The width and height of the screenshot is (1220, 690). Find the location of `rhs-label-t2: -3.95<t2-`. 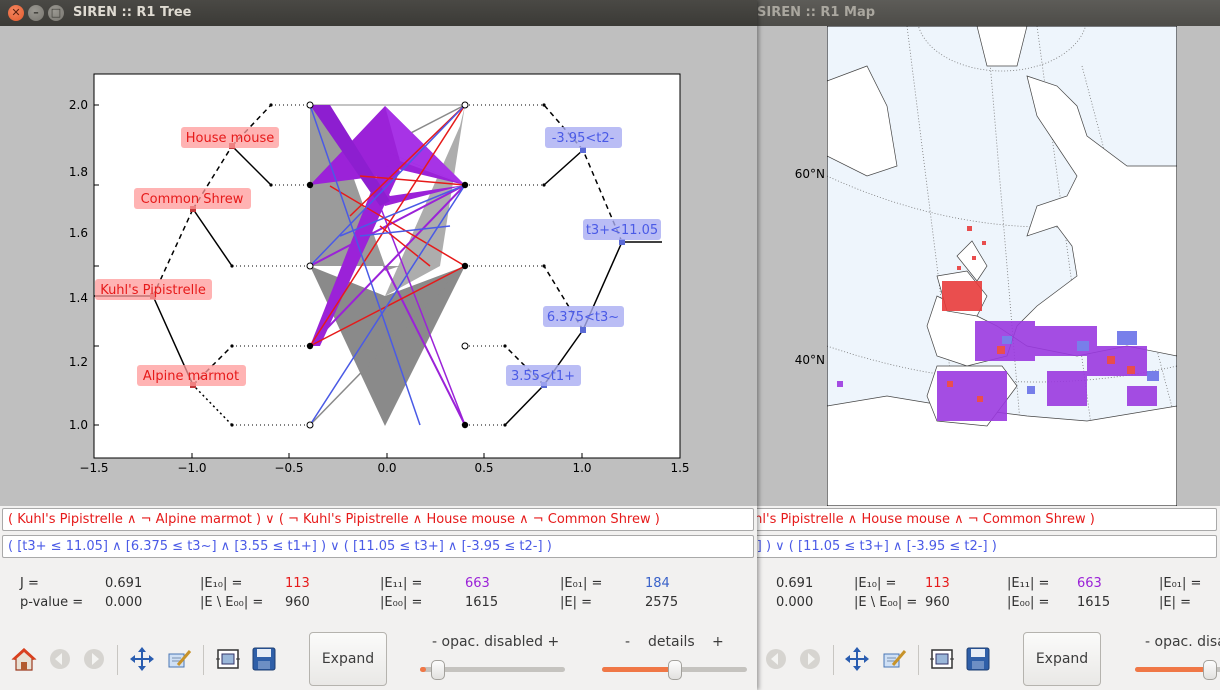

rhs-label-t2: -3.95<t2- is located at coordinates (583, 138).